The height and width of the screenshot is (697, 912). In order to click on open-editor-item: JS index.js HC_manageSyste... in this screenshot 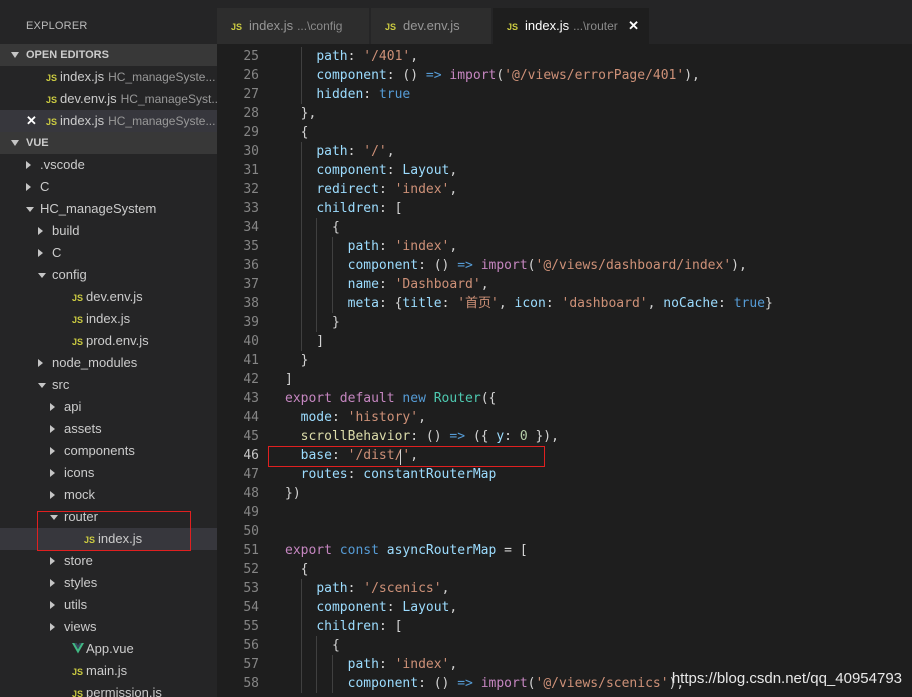, I will do `click(108, 77)`.